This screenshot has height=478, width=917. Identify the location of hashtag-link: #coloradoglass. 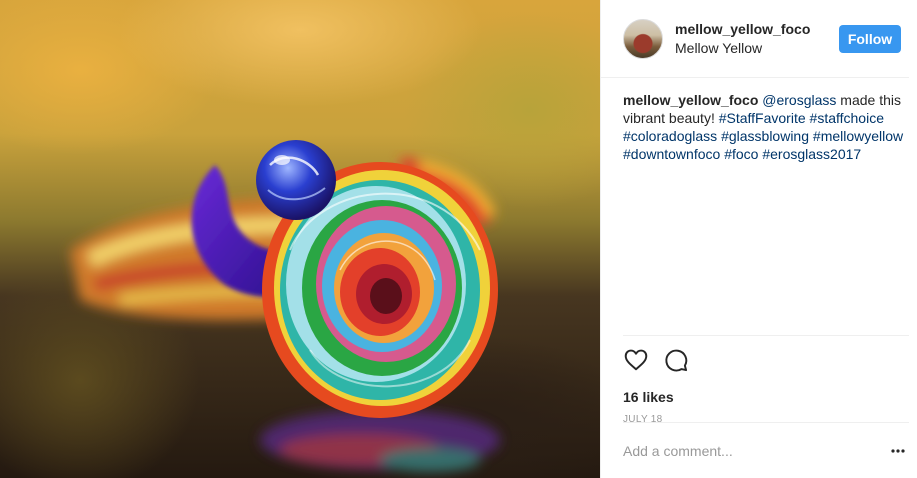
(670, 136).